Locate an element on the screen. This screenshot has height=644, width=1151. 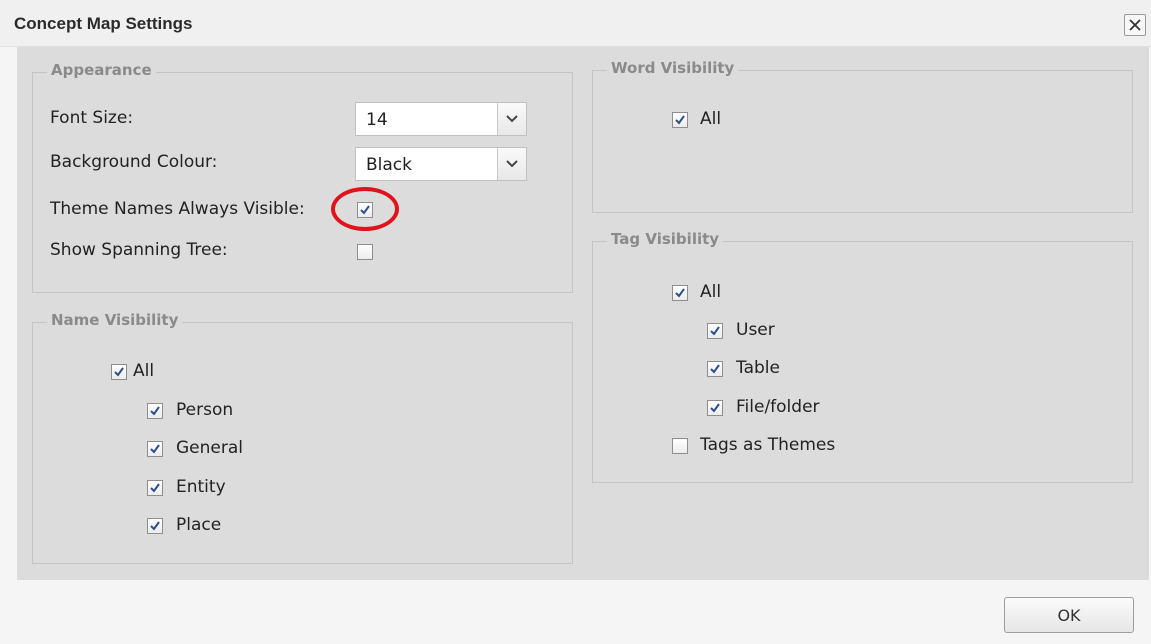
name-entity-label: Entity is located at coordinates (201, 487).